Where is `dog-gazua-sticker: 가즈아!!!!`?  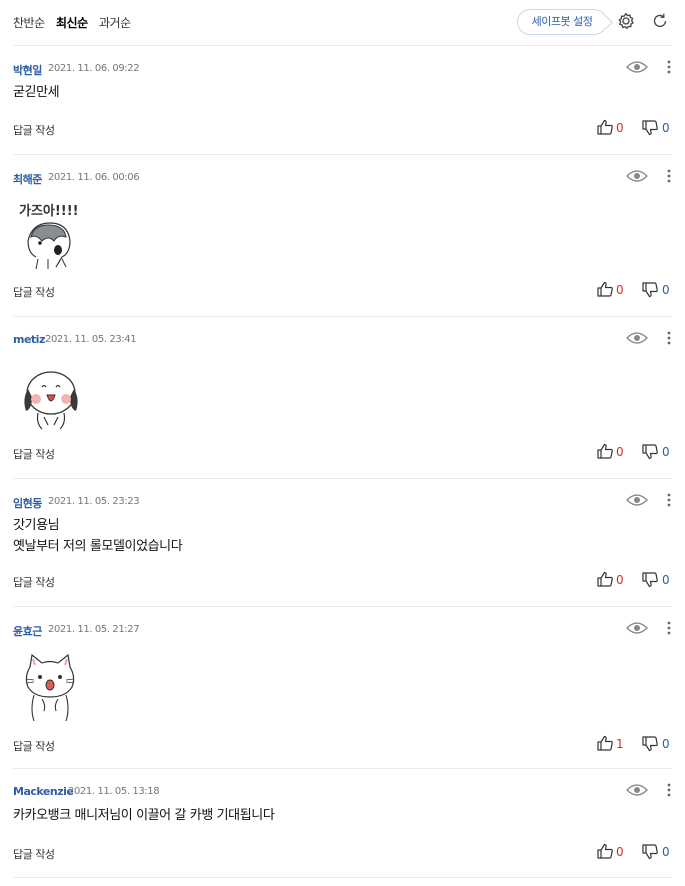 dog-gazua-sticker: 가즈아!!!! is located at coordinates (49, 236).